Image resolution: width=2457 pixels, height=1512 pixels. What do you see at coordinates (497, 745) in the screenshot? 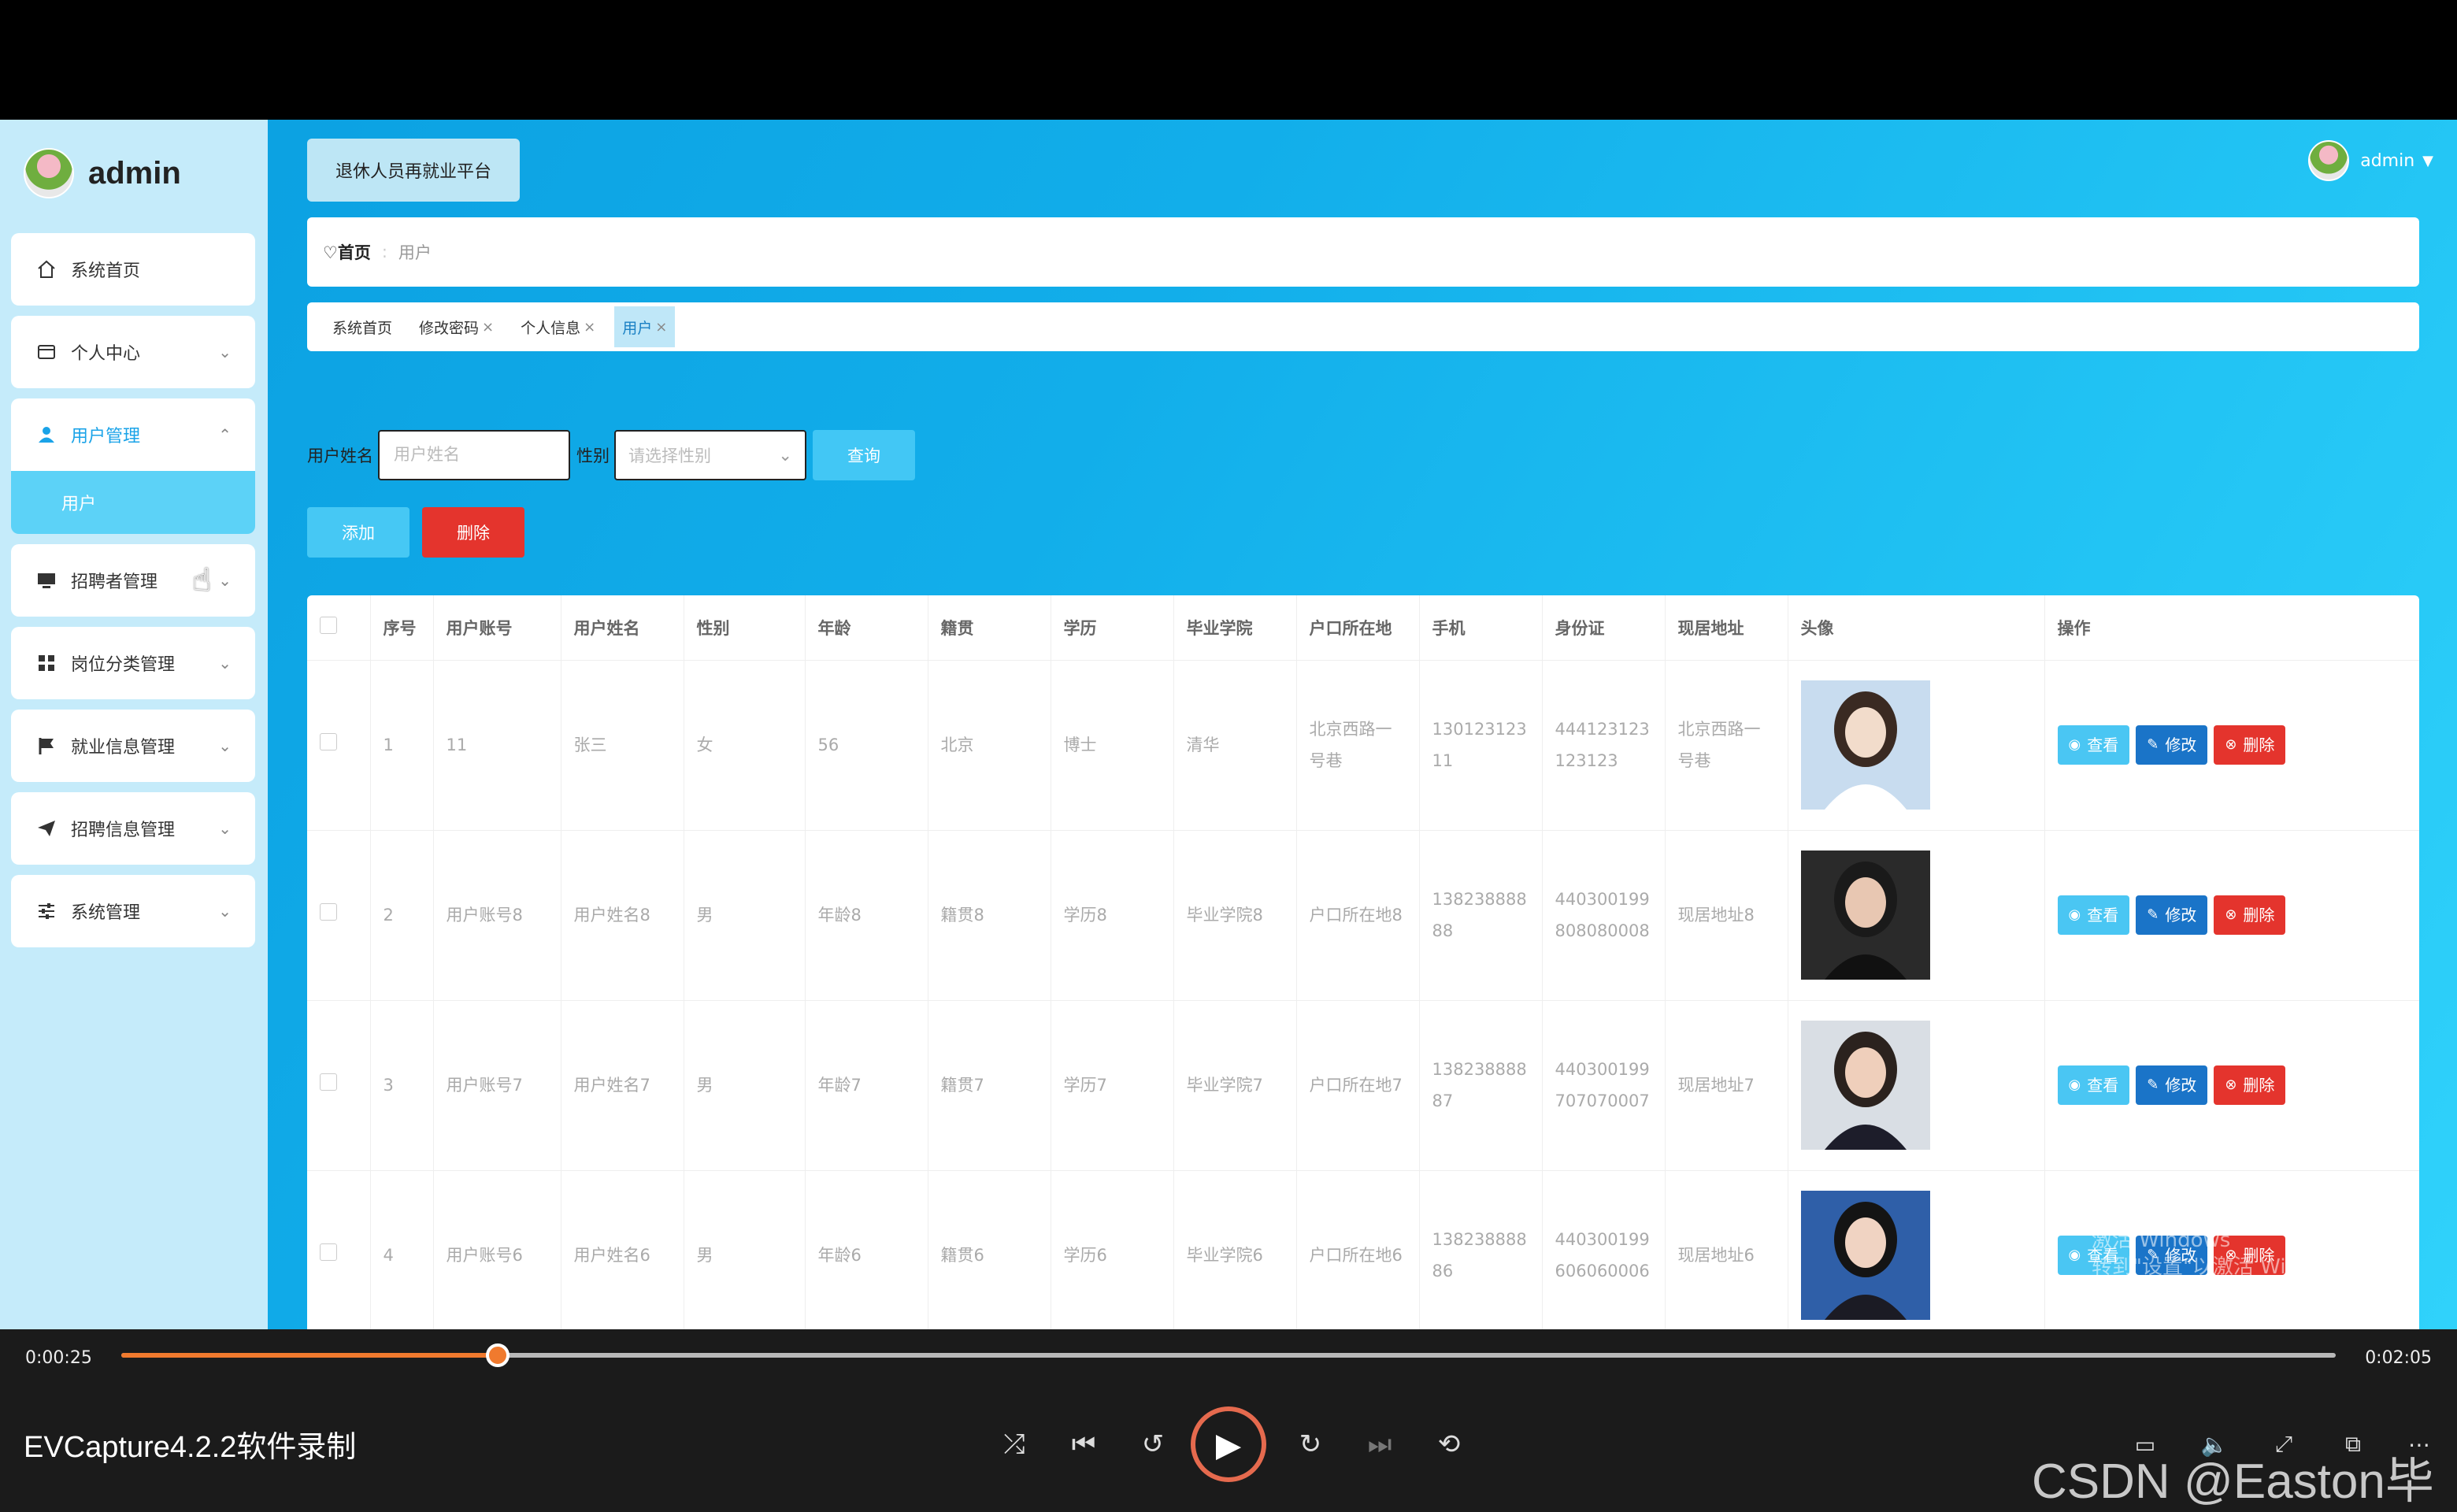
I see `table-cell: 11` at bounding box center [497, 745].